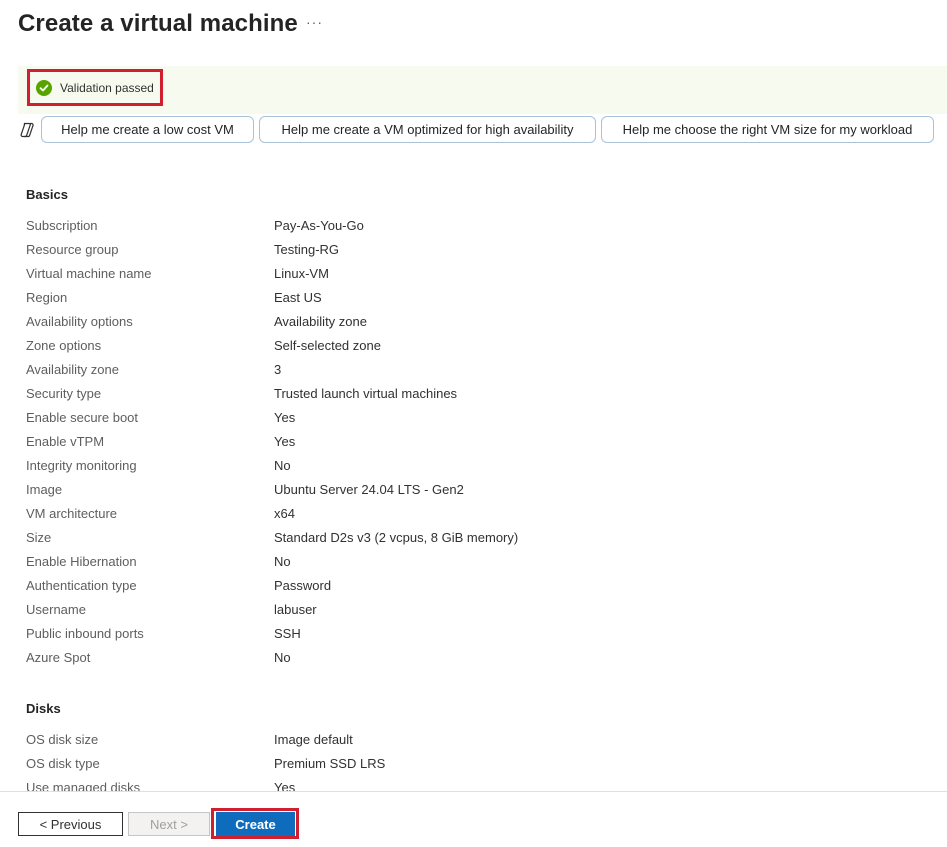 The width and height of the screenshot is (947, 847). What do you see at coordinates (47, 297) in the screenshot?
I see `summary-label: Region` at bounding box center [47, 297].